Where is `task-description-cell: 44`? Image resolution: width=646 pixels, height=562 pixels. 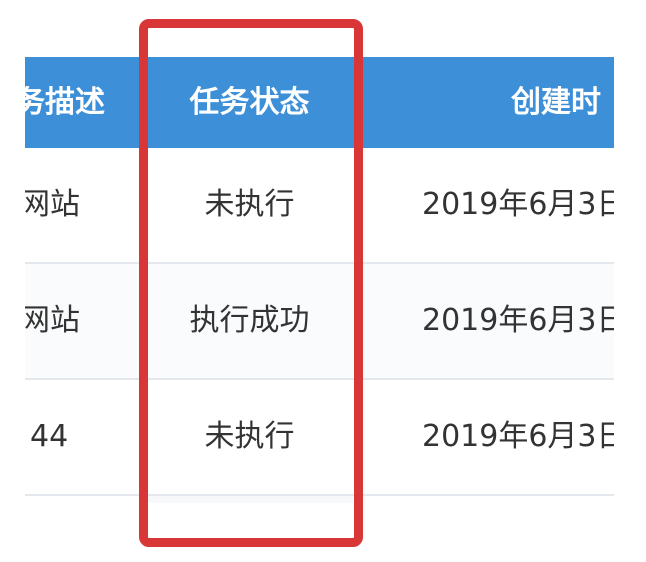
task-description-cell: 44 is located at coordinates (49, 436).